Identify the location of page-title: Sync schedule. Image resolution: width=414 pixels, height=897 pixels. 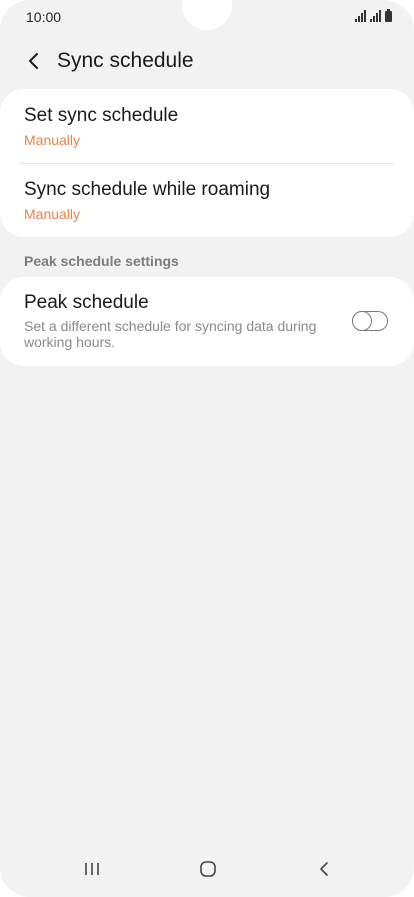
(125, 60).